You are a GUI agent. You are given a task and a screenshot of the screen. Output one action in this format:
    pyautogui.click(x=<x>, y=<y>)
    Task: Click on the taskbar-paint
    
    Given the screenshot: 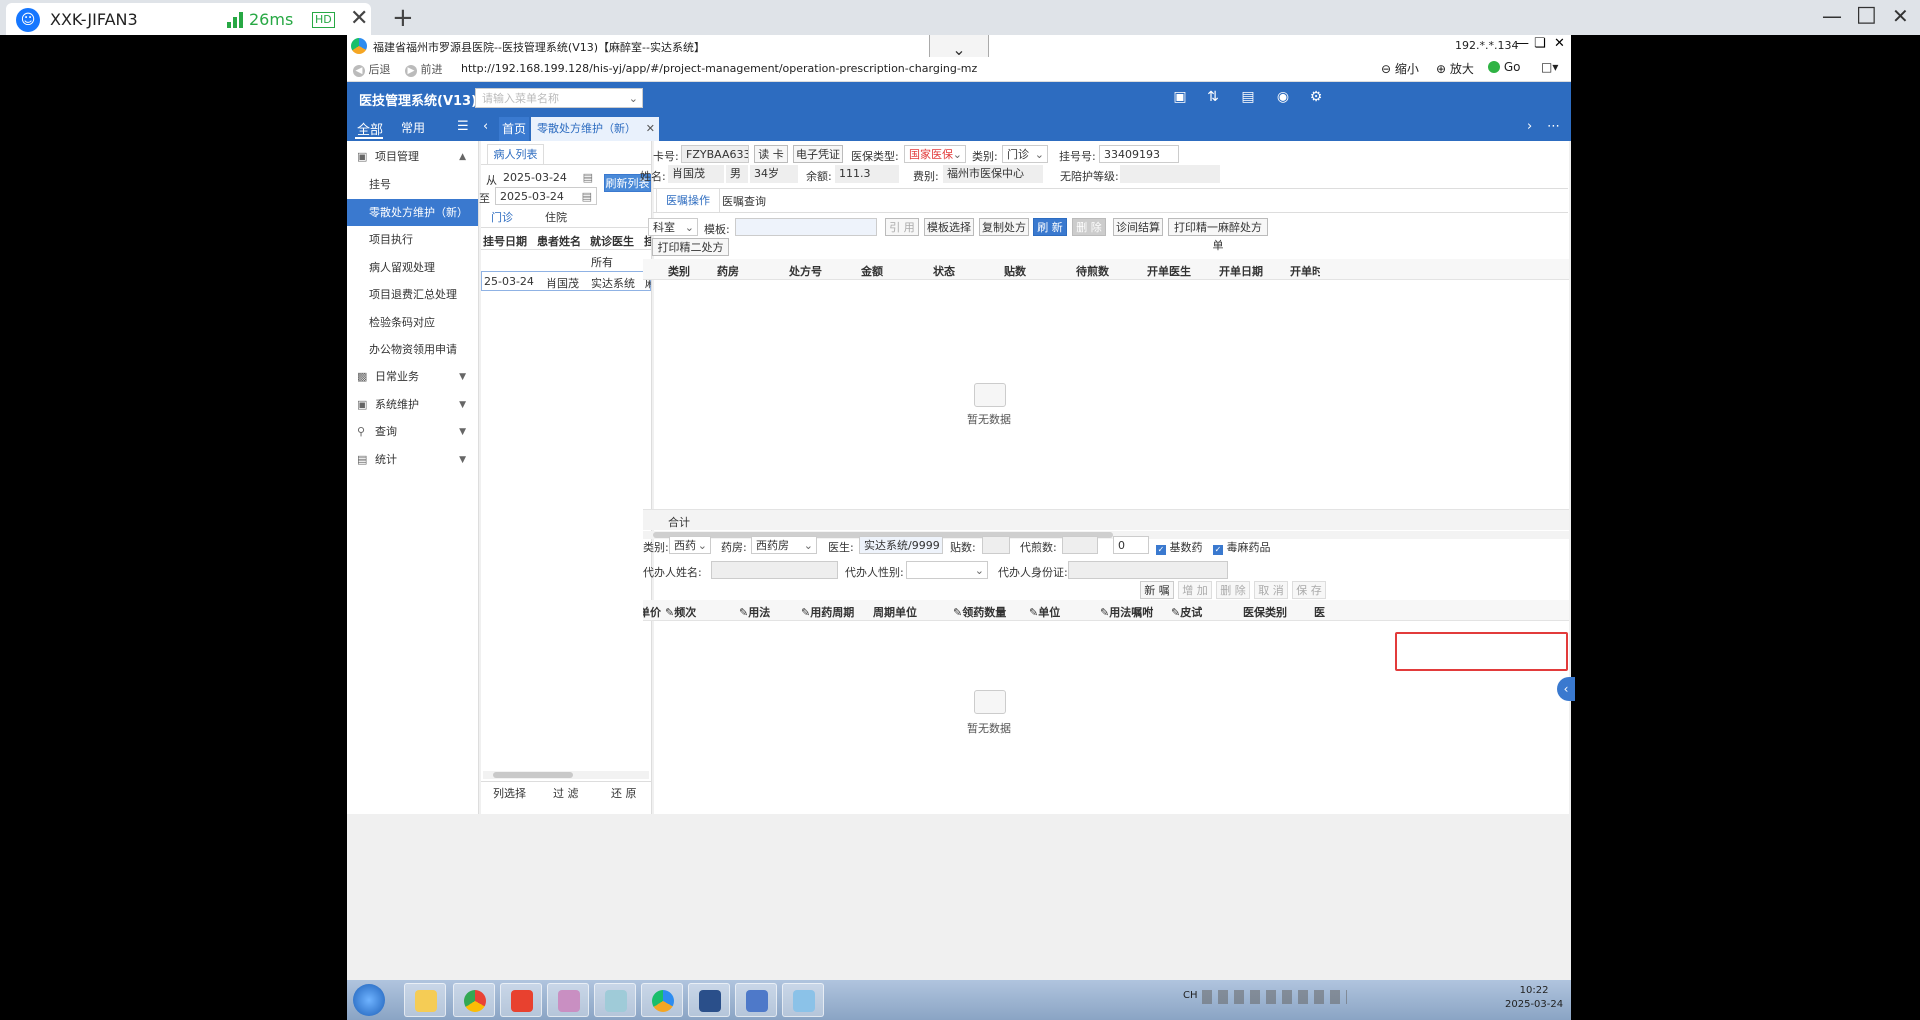 What is the action you would take?
    pyautogui.click(x=803, y=1000)
    